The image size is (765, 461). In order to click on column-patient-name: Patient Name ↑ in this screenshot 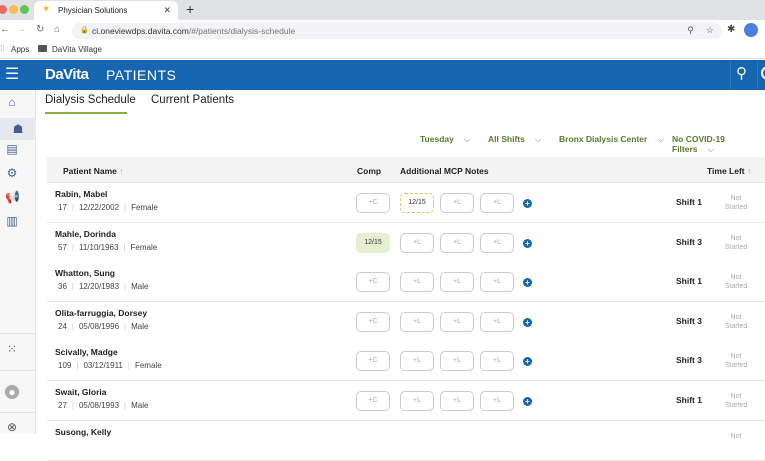, I will do `click(93, 171)`.